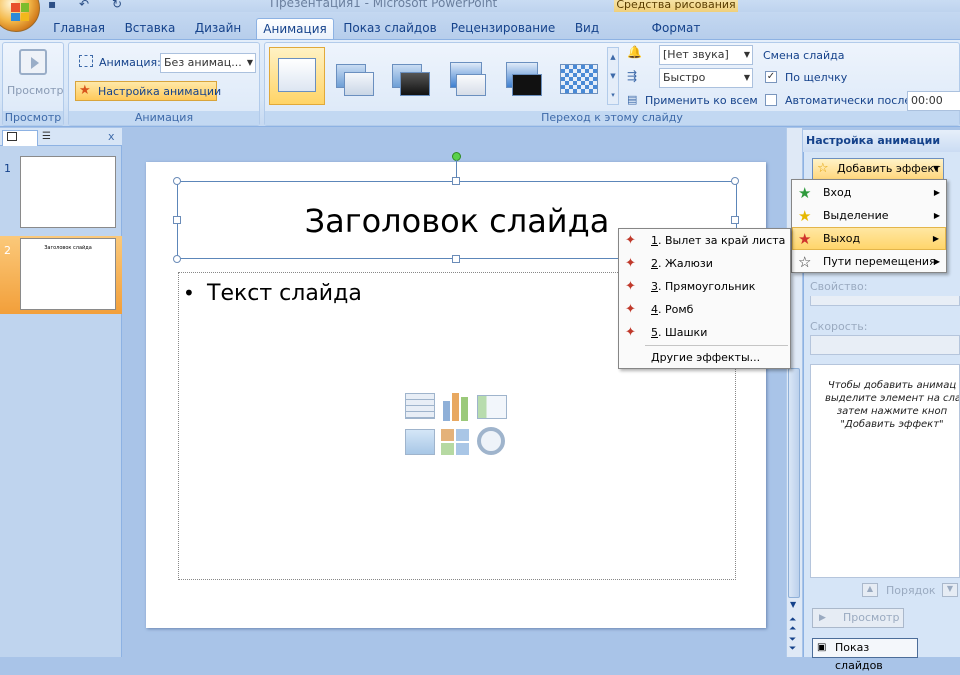 The image size is (960, 675). What do you see at coordinates (869, 261) in the screenshot?
I see `menu-item-motion-paths: ☆ Пути перемещения ▶` at bounding box center [869, 261].